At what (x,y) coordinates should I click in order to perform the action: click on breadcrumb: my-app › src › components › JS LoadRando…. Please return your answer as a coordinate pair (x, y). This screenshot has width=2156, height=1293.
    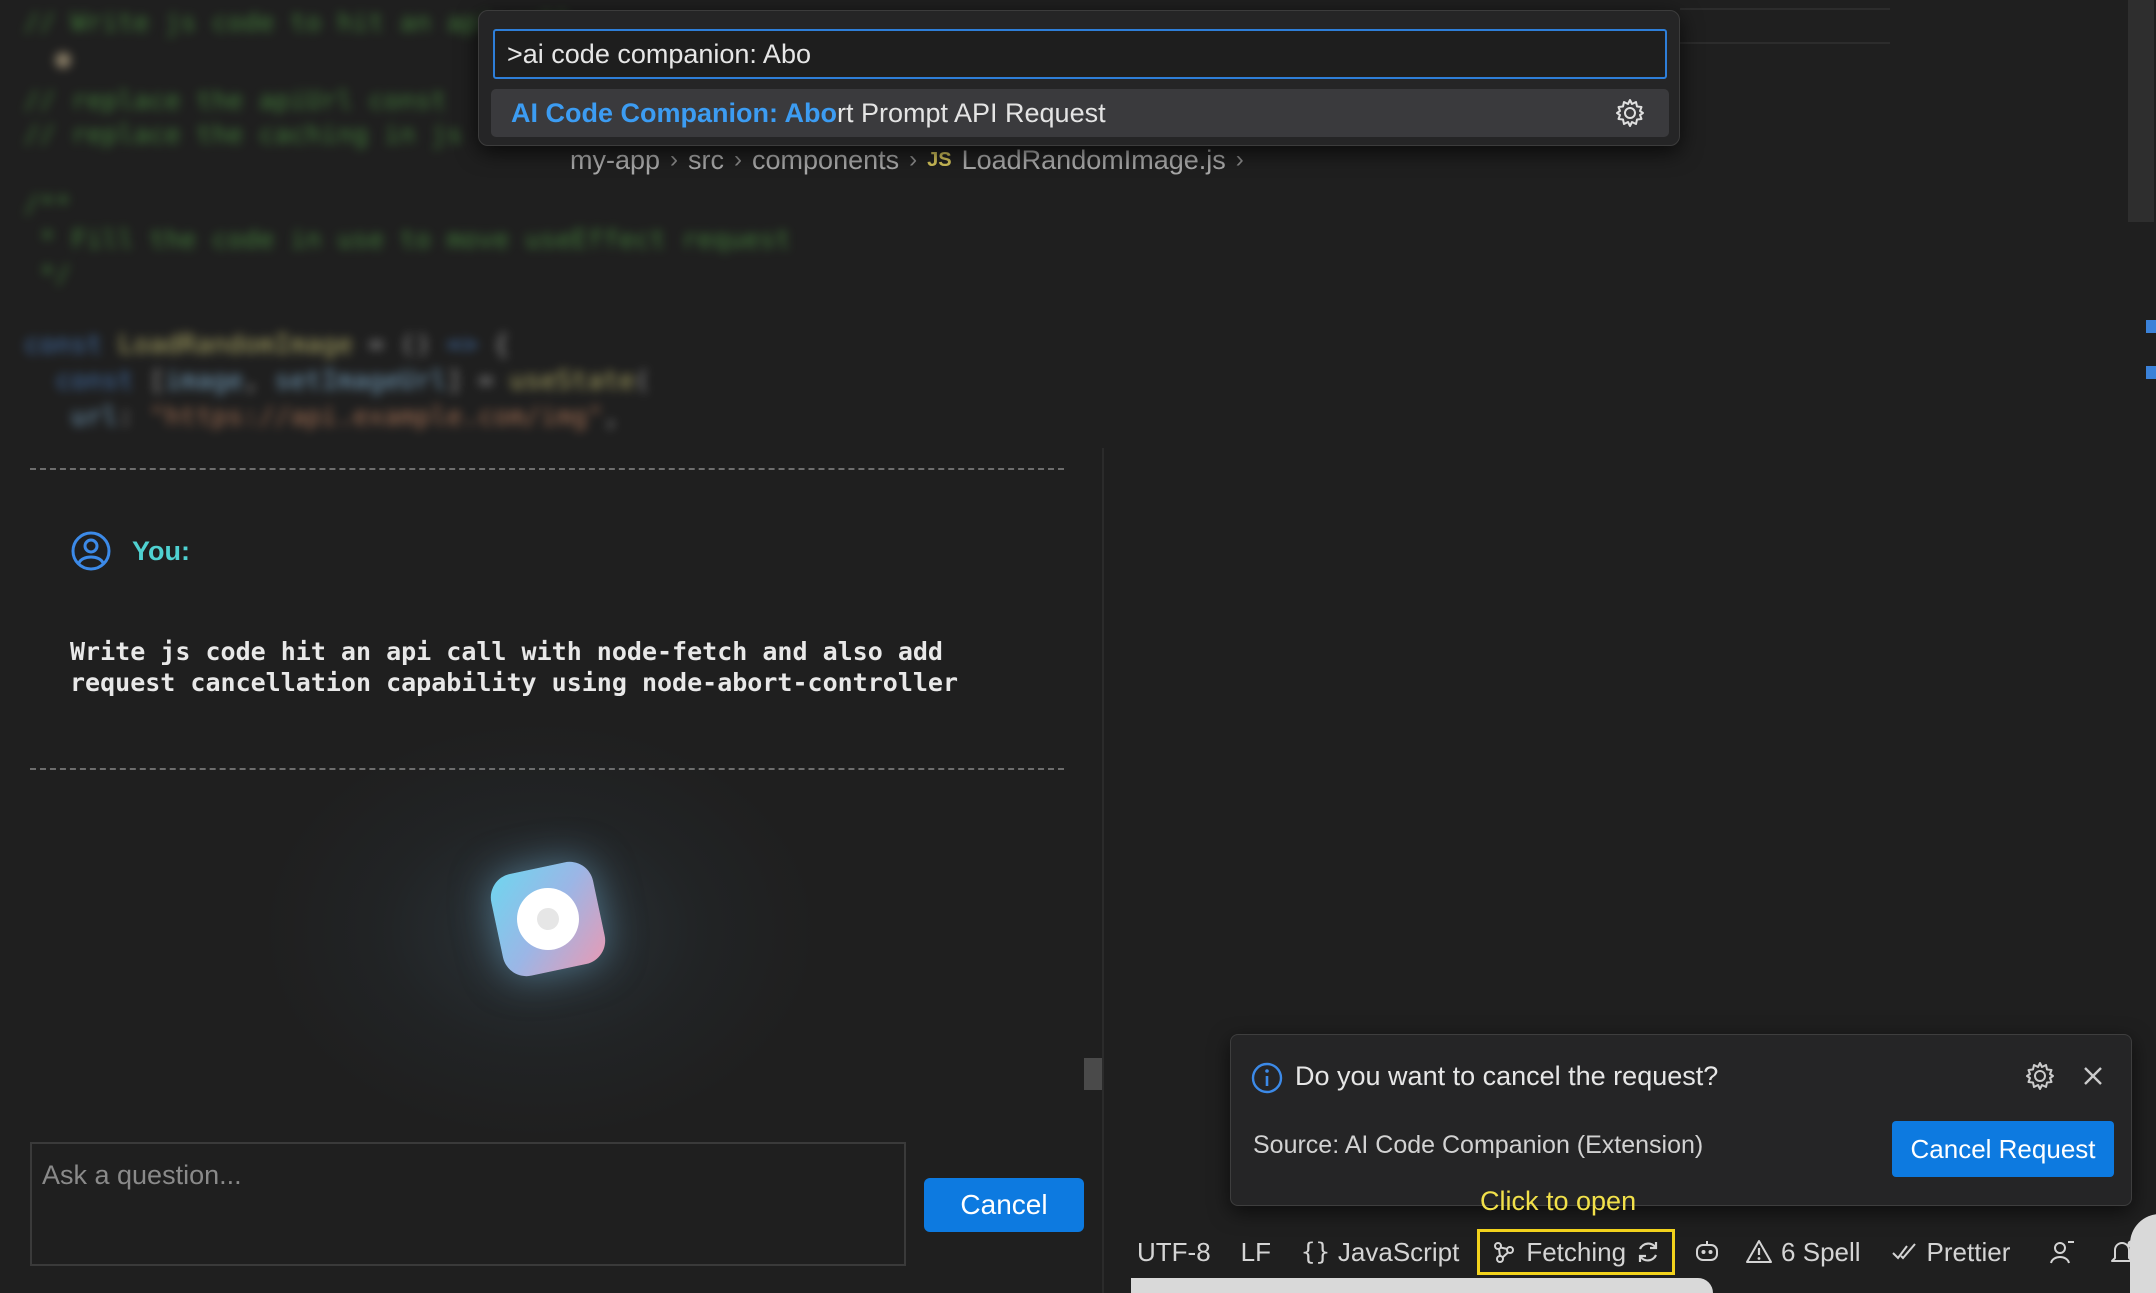
    Looking at the image, I should click on (907, 160).